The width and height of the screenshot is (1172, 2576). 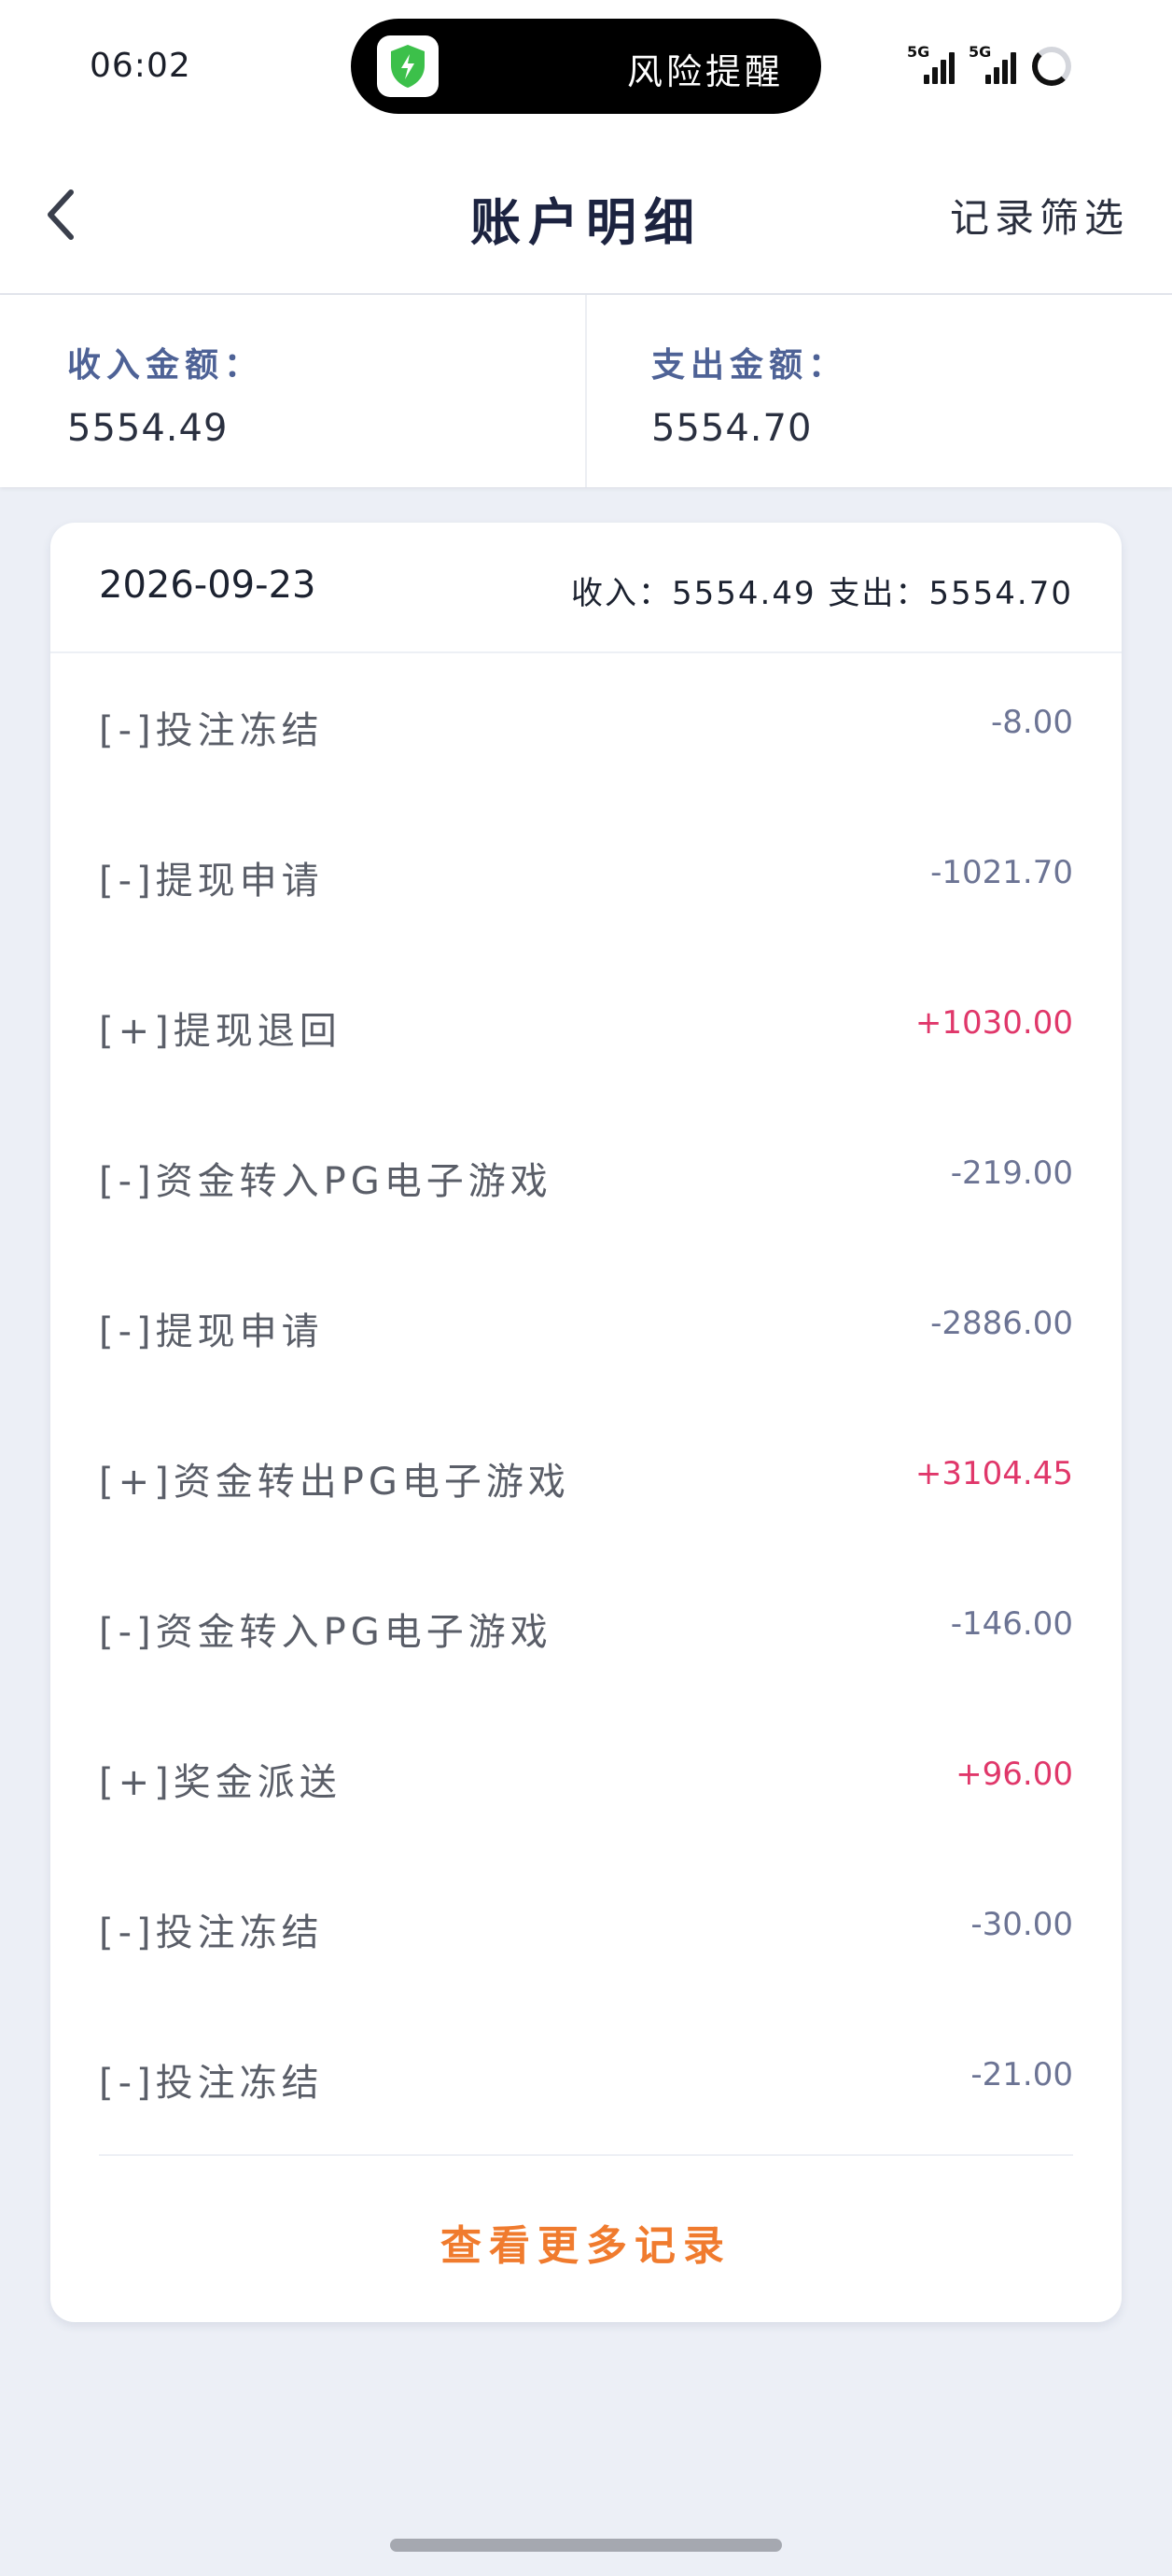 What do you see at coordinates (1001, 1323) in the screenshot?
I see `record-amount: -2886.00` at bounding box center [1001, 1323].